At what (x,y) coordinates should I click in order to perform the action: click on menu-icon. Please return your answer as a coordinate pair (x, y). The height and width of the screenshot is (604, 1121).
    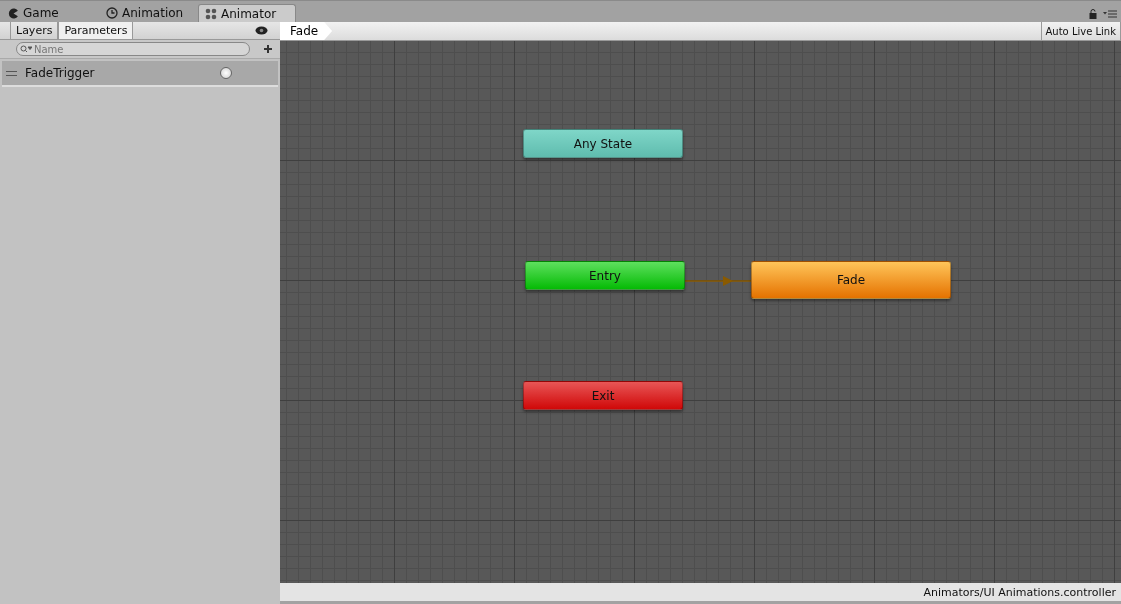
    Looking at the image, I should click on (1110, 14).